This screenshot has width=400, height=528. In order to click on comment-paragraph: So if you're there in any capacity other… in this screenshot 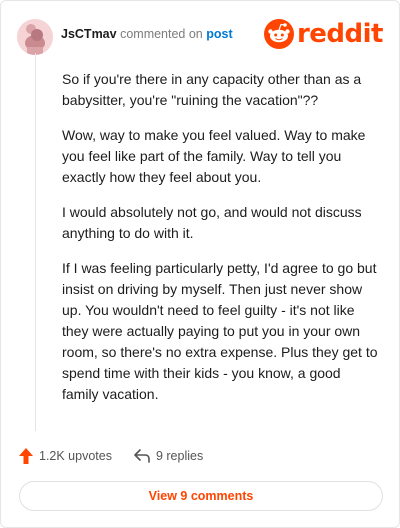, I will do `click(212, 89)`.